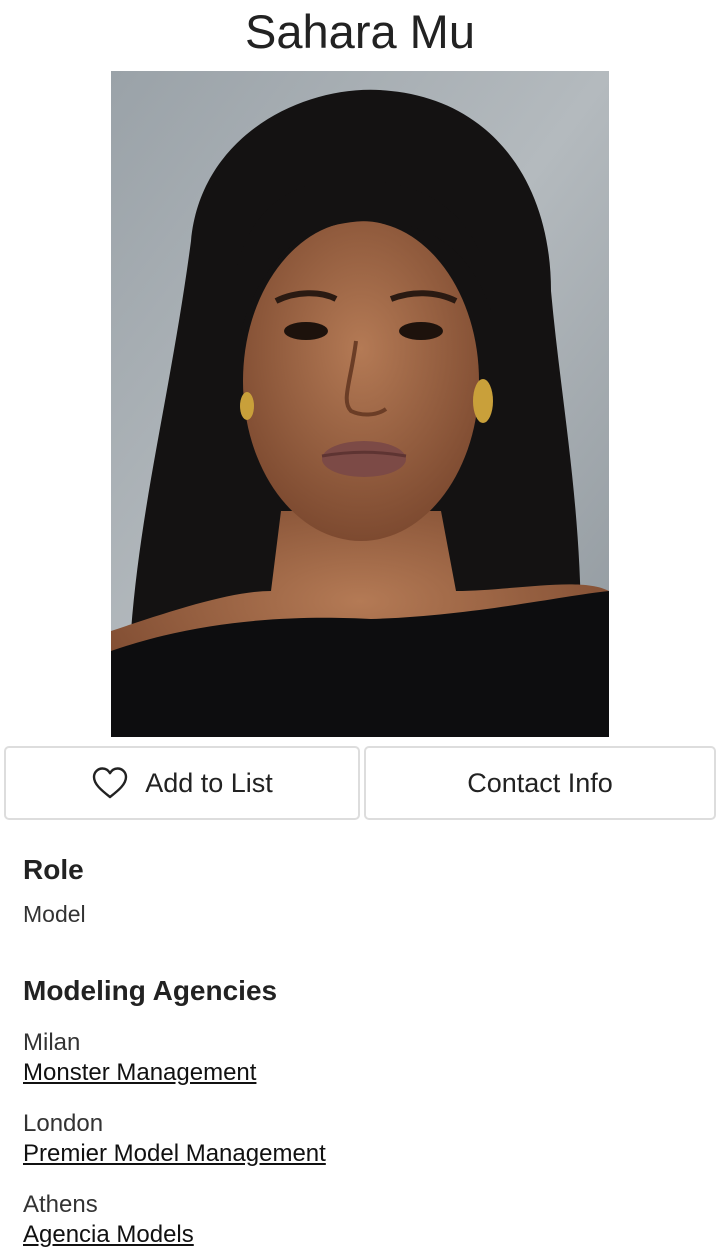 This screenshot has width=720, height=1259. What do you see at coordinates (360, 31) in the screenshot?
I see `page-title: Sahara Mu` at bounding box center [360, 31].